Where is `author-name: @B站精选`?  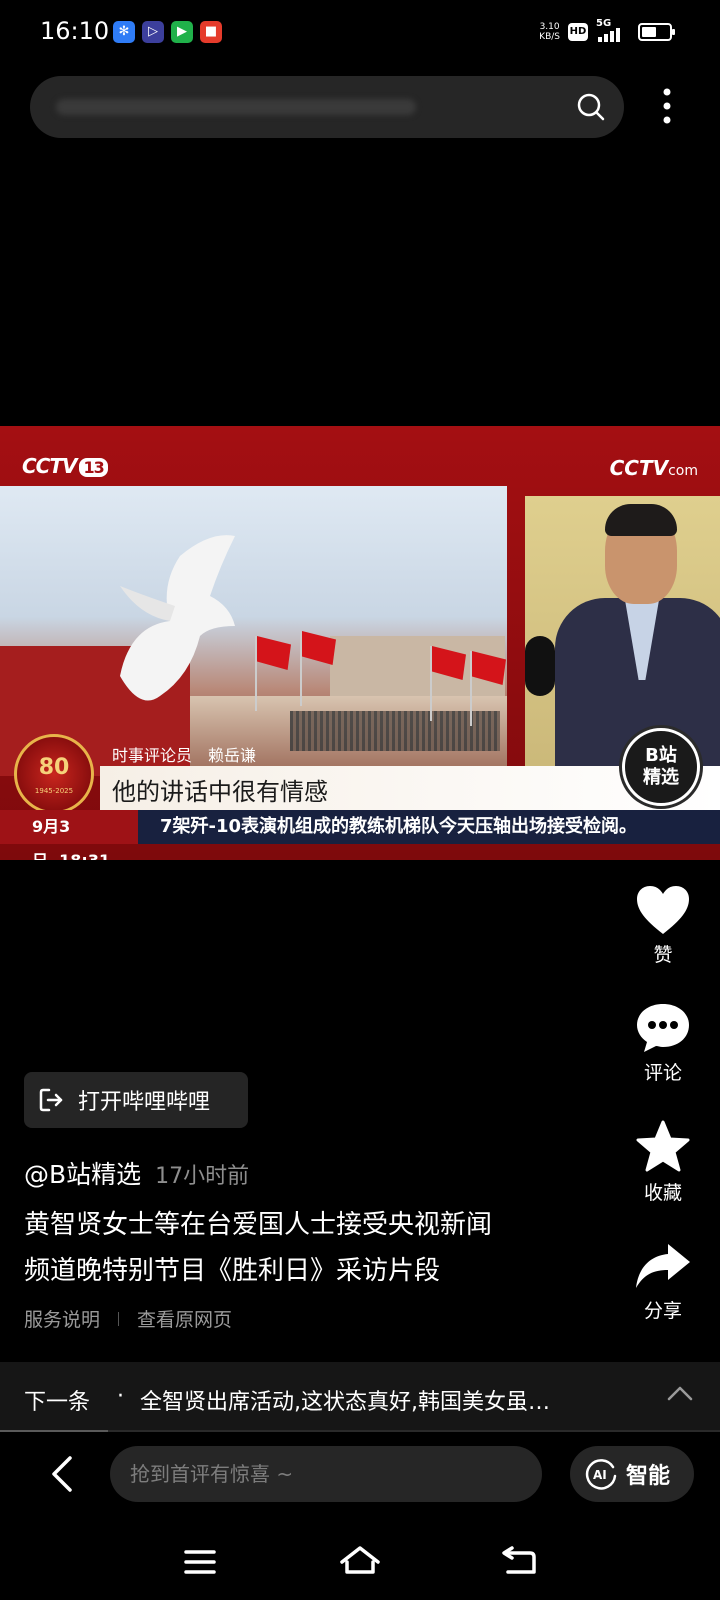 author-name: @B站精选 is located at coordinates (82, 1173).